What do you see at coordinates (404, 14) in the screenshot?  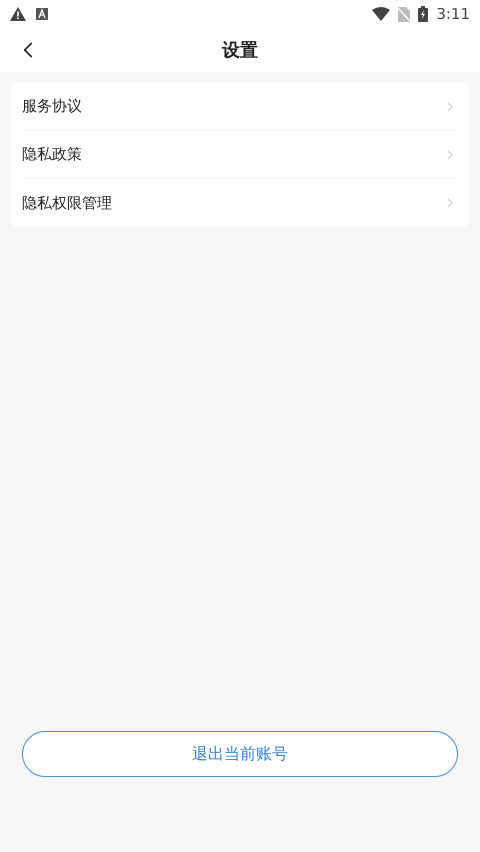 I see `no-sim-icon` at bounding box center [404, 14].